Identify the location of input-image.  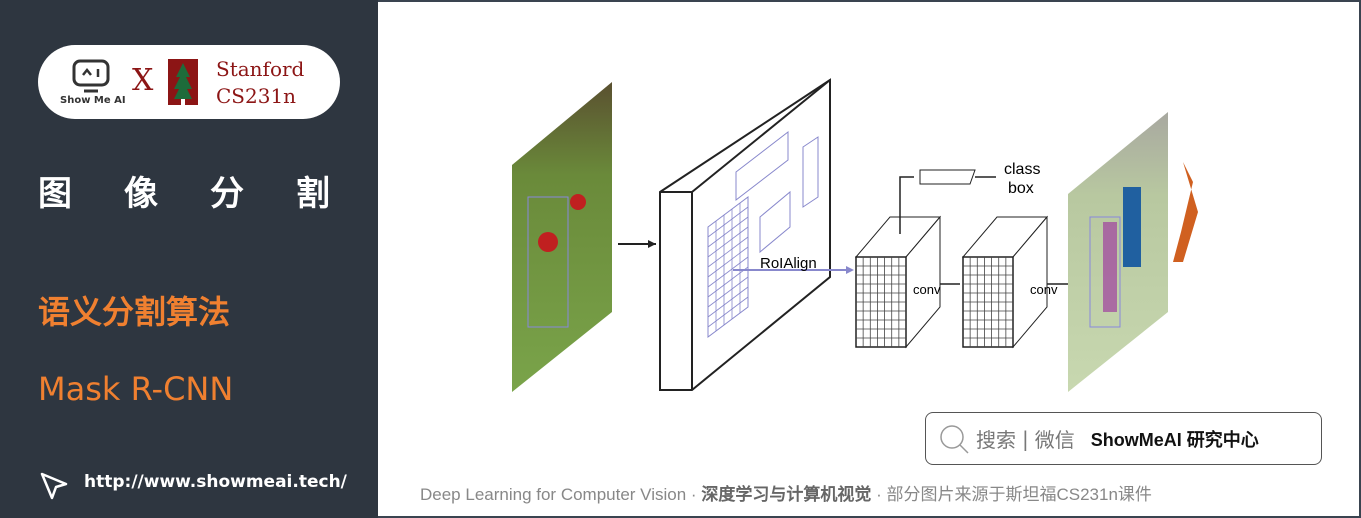
(562, 237).